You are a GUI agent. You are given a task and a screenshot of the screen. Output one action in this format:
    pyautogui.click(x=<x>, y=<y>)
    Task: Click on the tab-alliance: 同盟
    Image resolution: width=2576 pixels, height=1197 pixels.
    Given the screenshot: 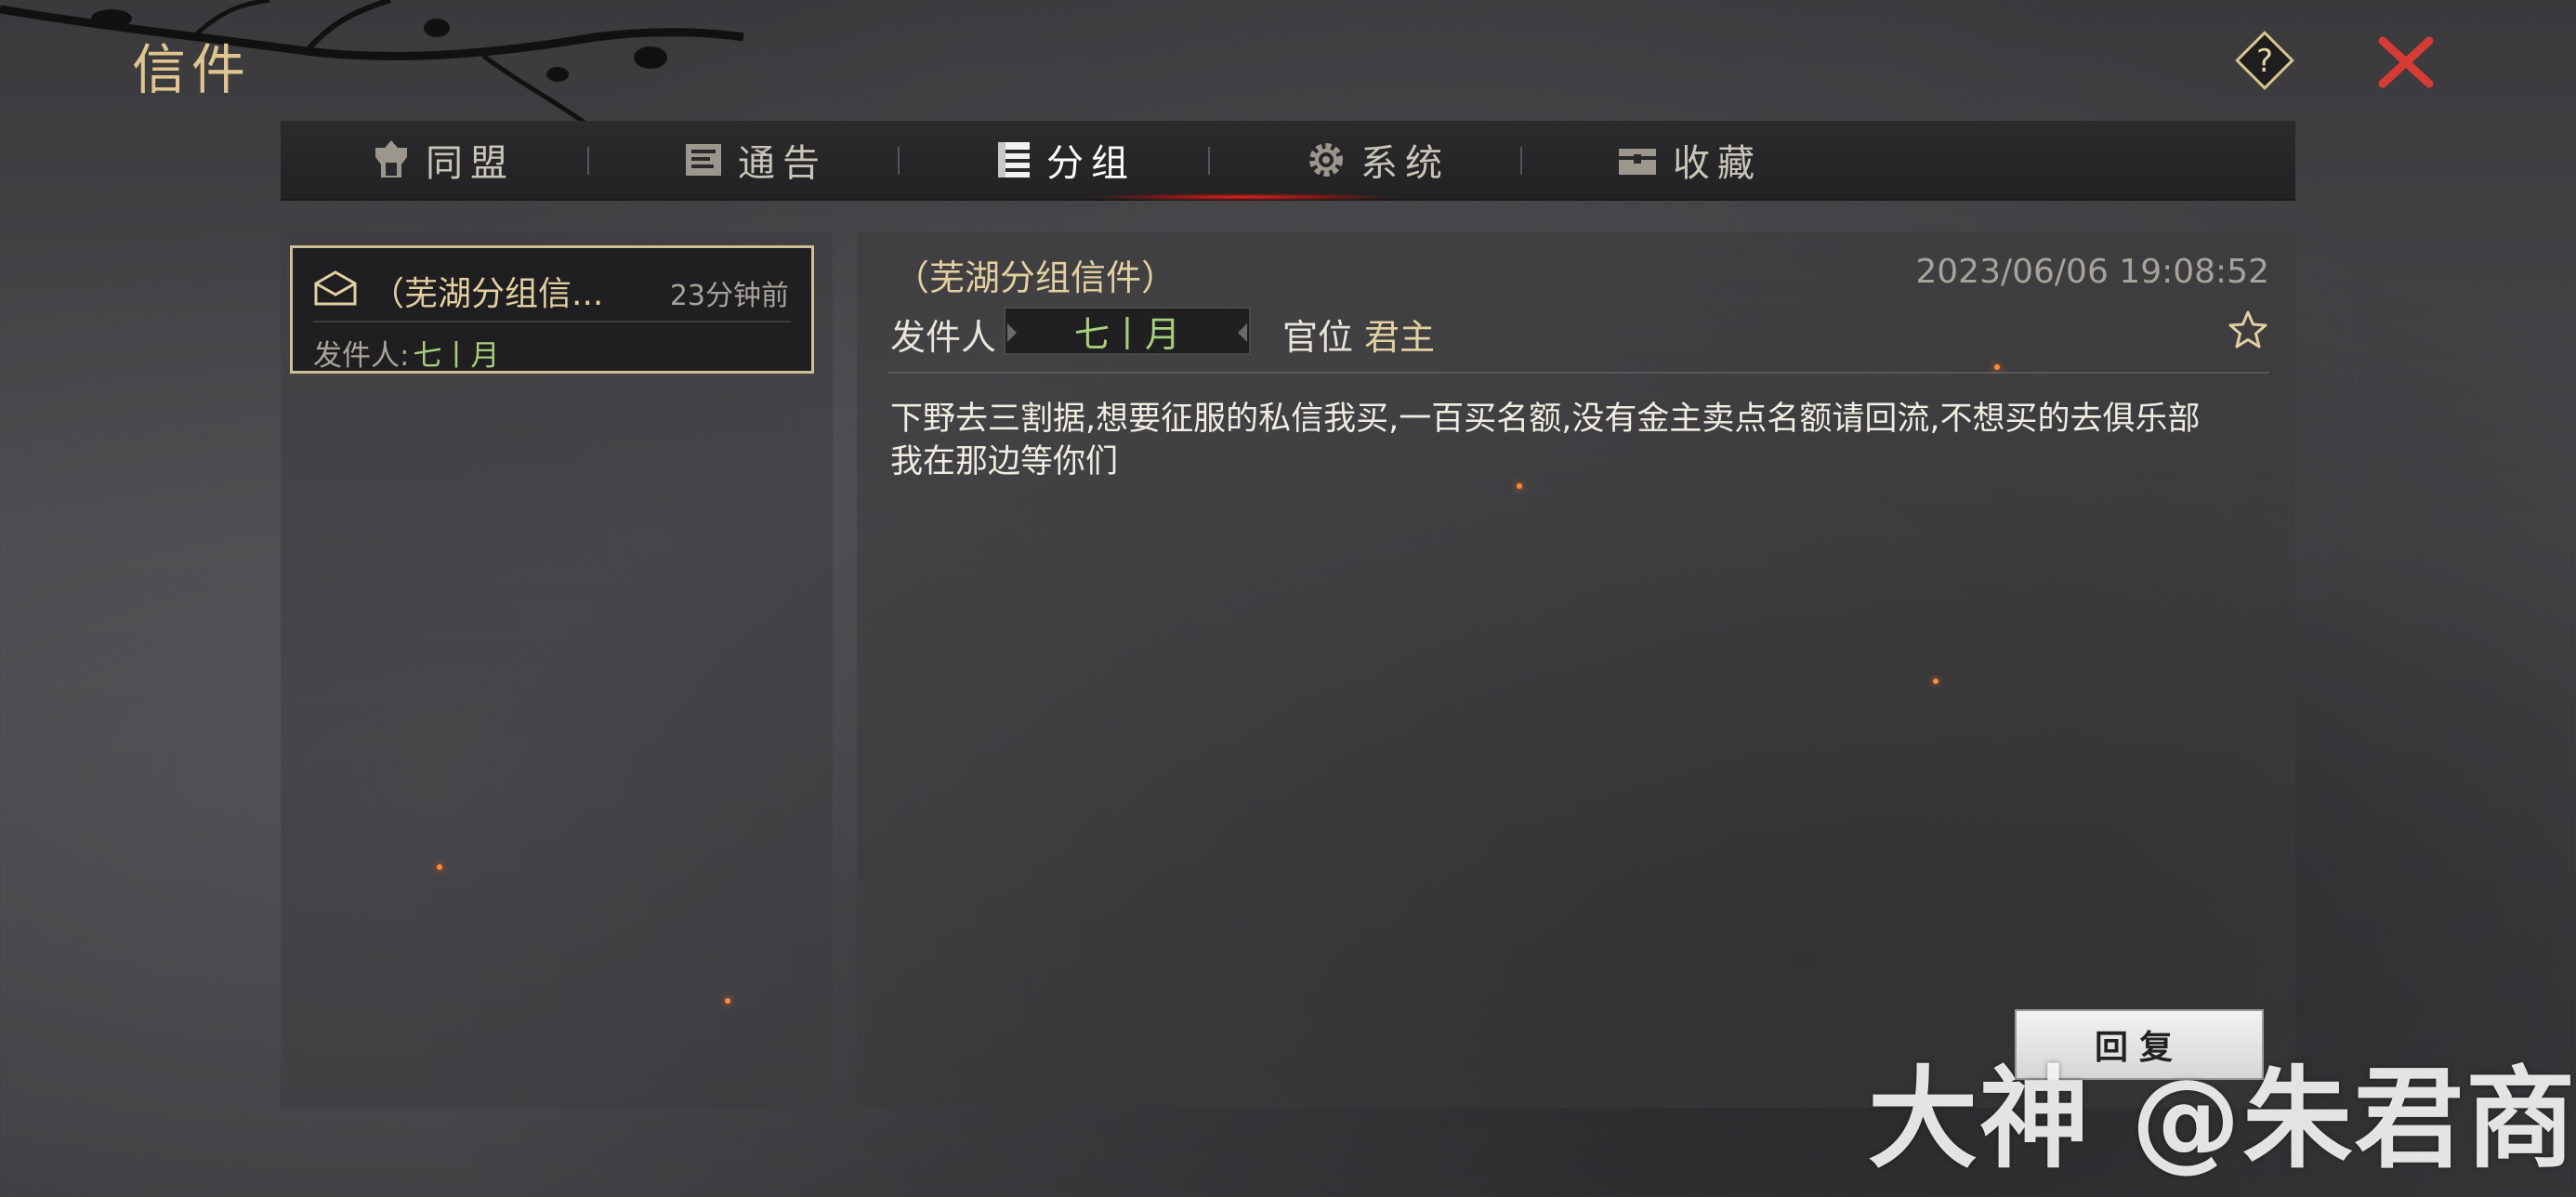 What is the action you would take?
    pyautogui.click(x=442, y=160)
    